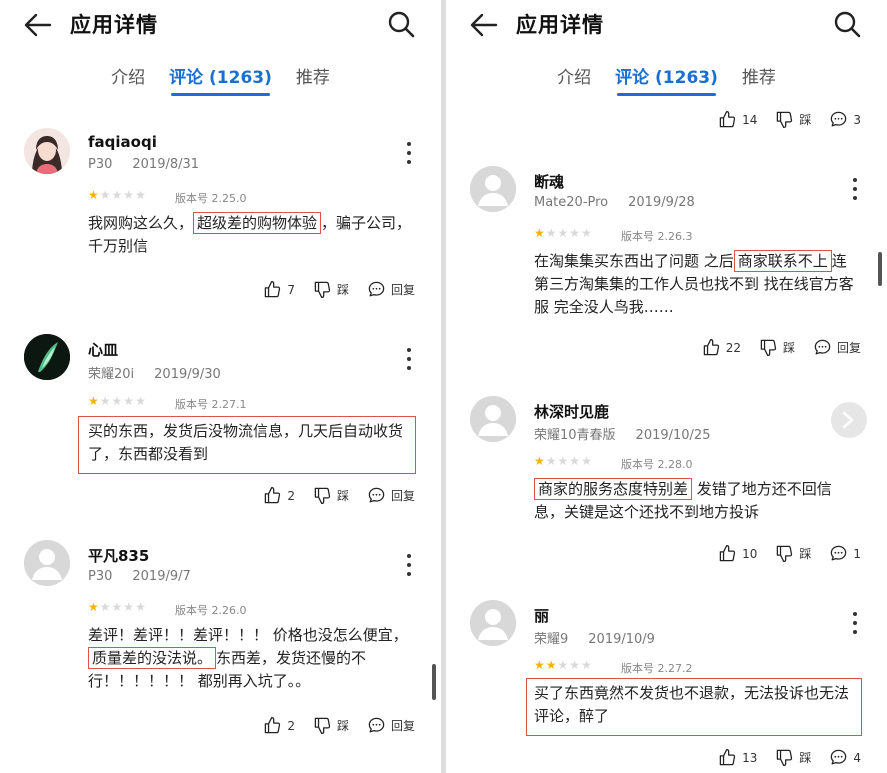 The height and width of the screenshot is (773, 887). What do you see at coordinates (849, 420) in the screenshot?
I see `next-icon` at bounding box center [849, 420].